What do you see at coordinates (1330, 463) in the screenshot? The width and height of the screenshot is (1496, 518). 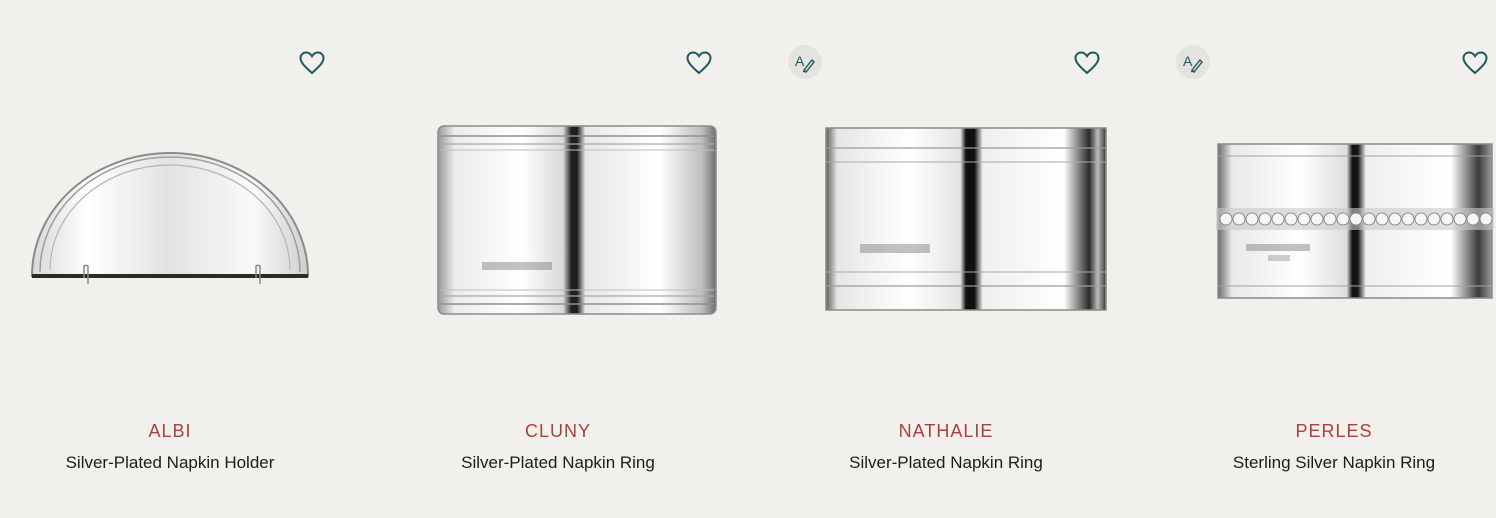 I see `product-description: Sterling Silver Napkin Ring` at bounding box center [1330, 463].